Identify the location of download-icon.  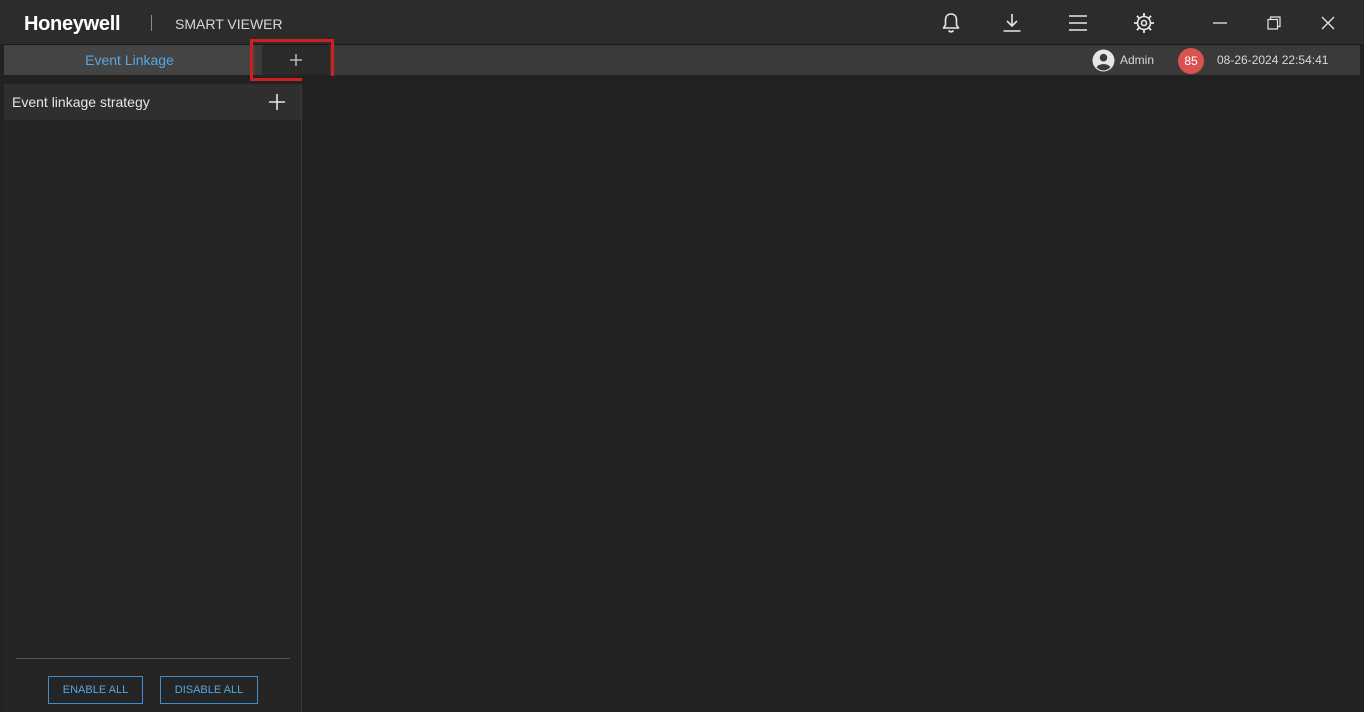
(1012, 23).